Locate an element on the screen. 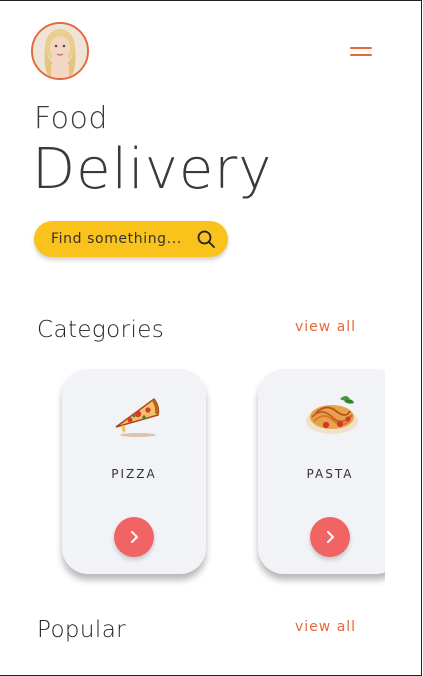  avatar-image is located at coordinates (60, 51).